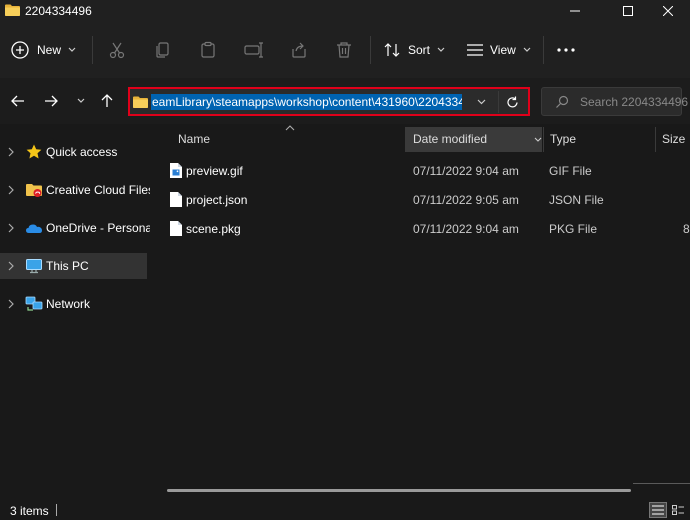 This screenshot has width=690, height=520. I want to click on file-type: PKG File, so click(573, 229).